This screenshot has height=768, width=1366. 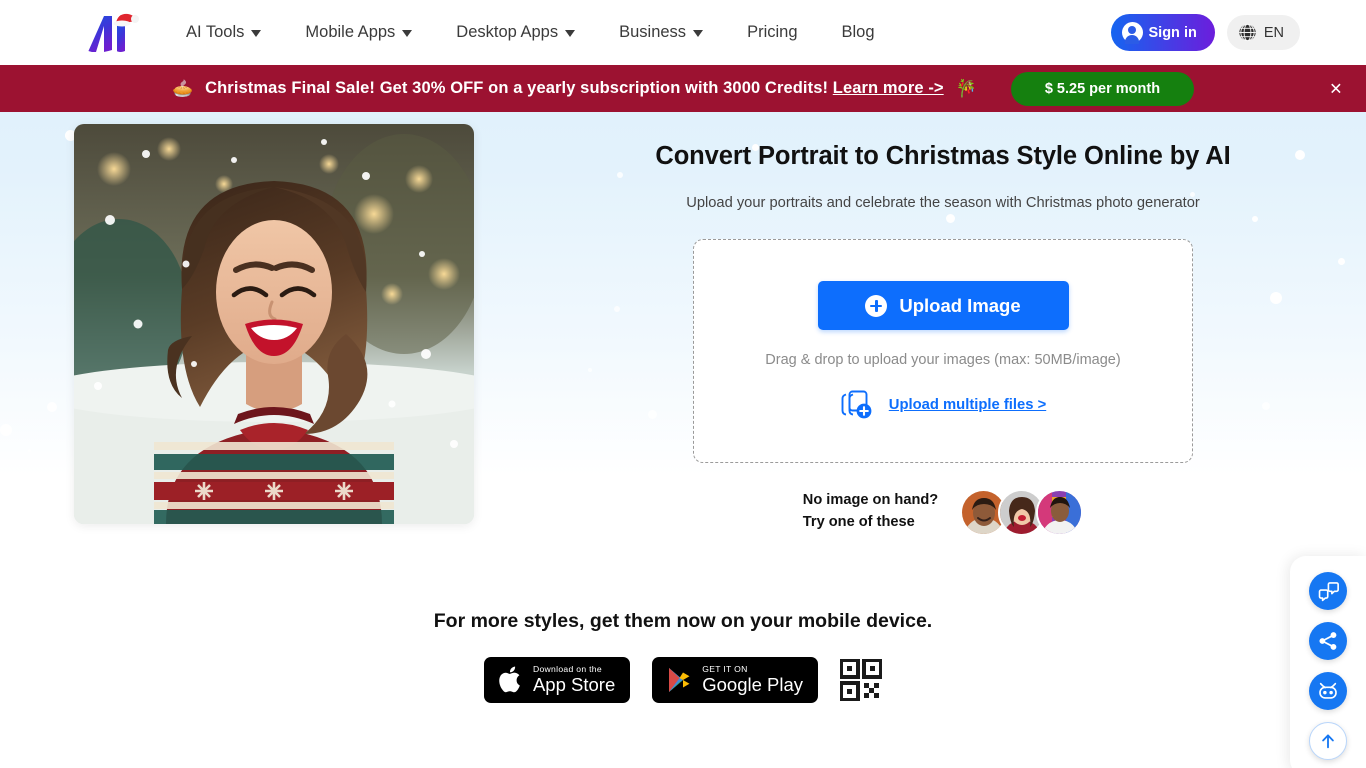 I want to click on nav-item-label: Pricing, so click(x=772, y=32).